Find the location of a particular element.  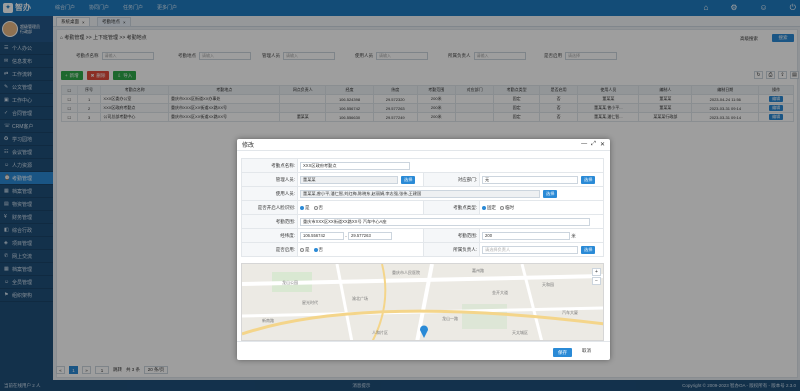

map-label: 嘉州路 is located at coordinates (478, 270).